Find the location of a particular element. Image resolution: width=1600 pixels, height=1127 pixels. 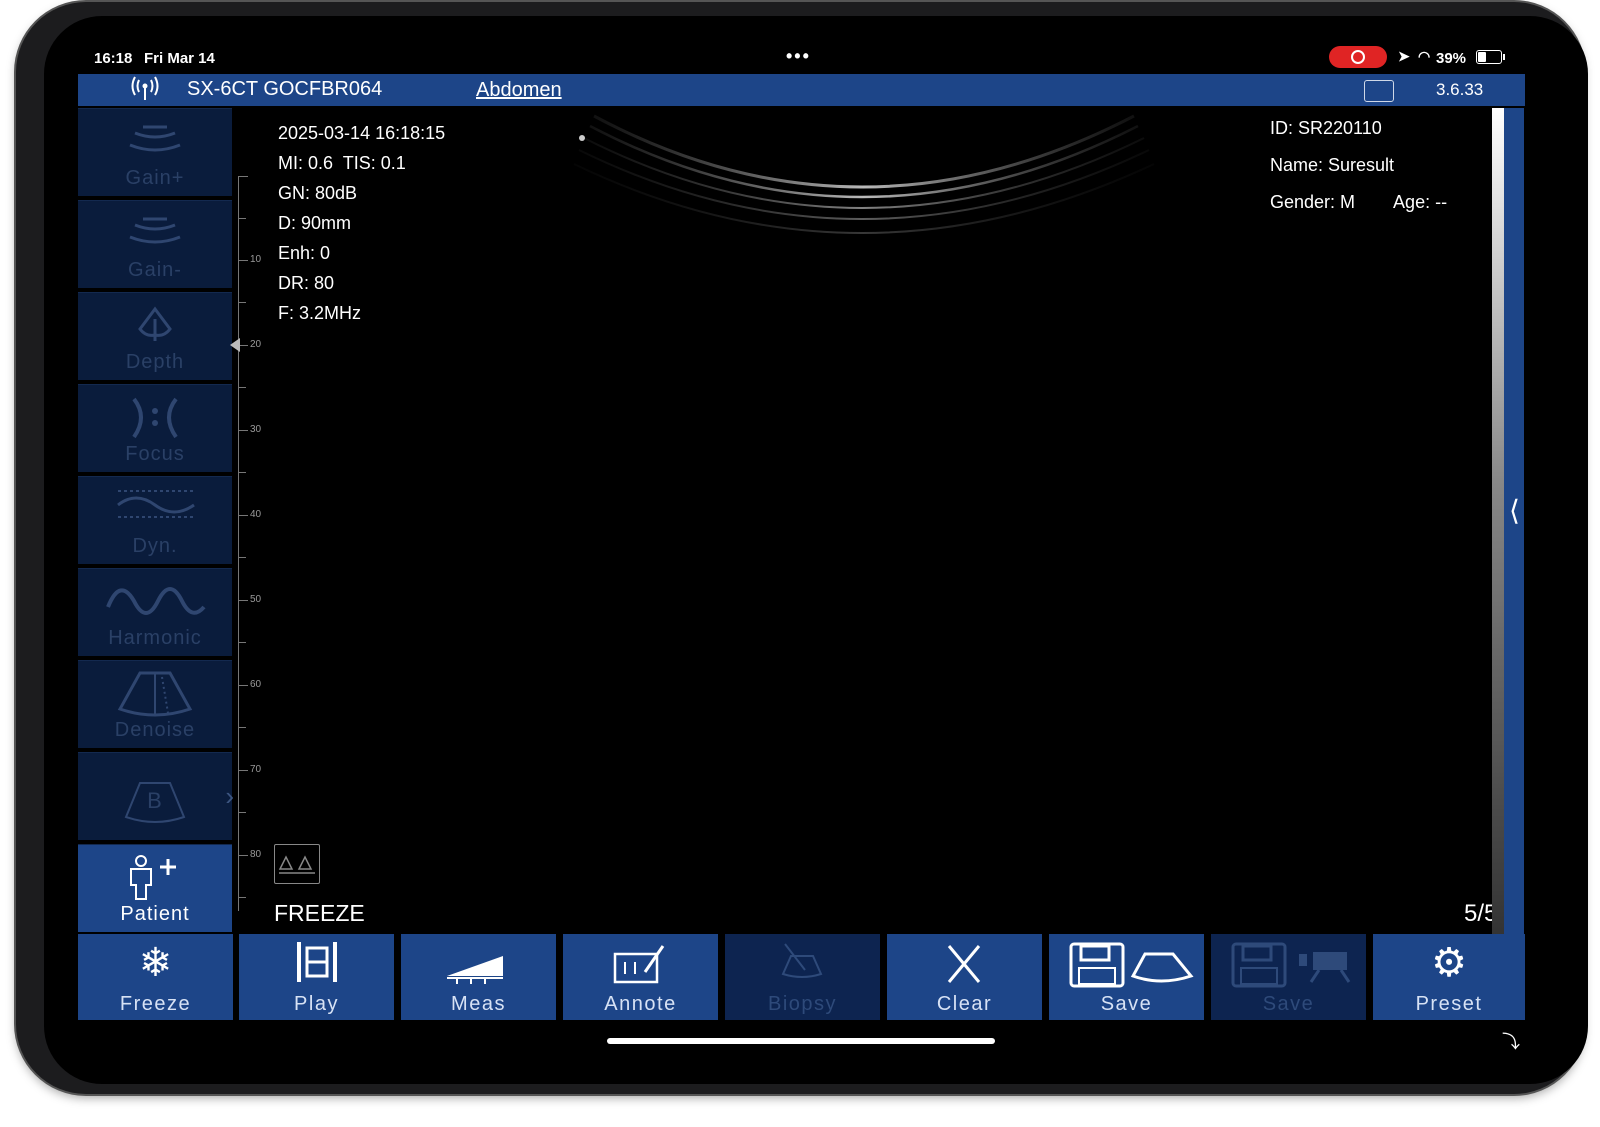

annotate-button: Annote is located at coordinates (640, 977).